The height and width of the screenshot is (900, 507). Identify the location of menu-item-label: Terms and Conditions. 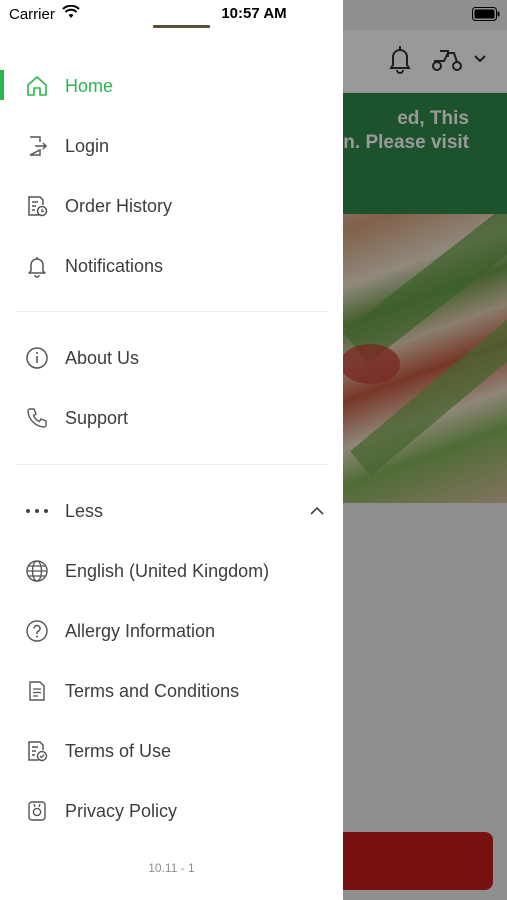
(152, 690).